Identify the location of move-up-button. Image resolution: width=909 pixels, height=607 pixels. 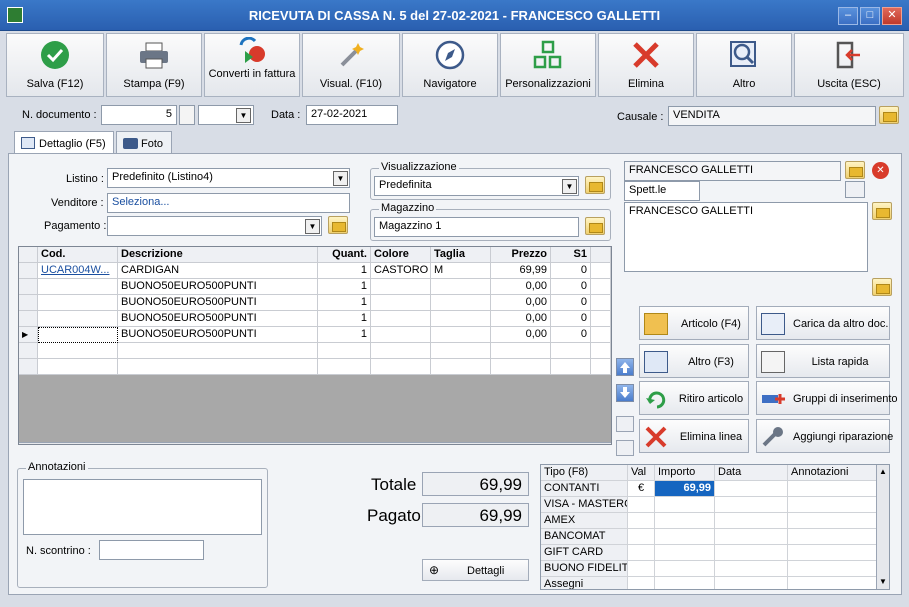
(625, 367).